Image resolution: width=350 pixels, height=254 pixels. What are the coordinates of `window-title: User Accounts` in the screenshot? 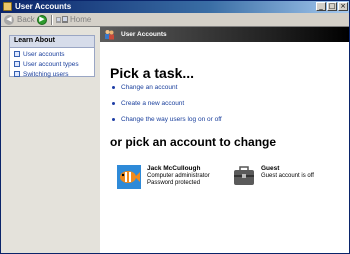 It's located at (43, 6).